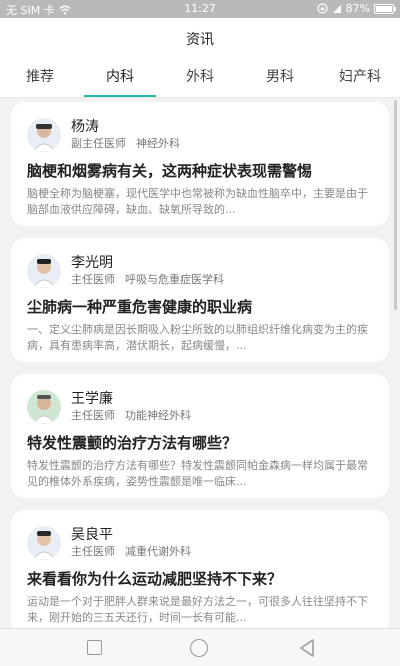 Image resolution: width=400 pixels, height=666 pixels. Describe the element at coordinates (158, 415) in the screenshot. I see `author-department: 功能神经外科` at that location.